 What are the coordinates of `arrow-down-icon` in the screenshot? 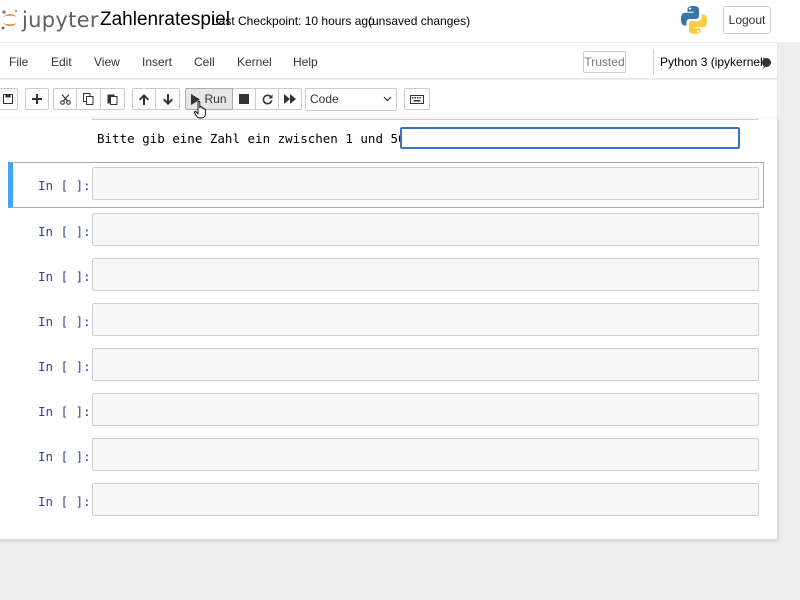 It's located at (167, 99).